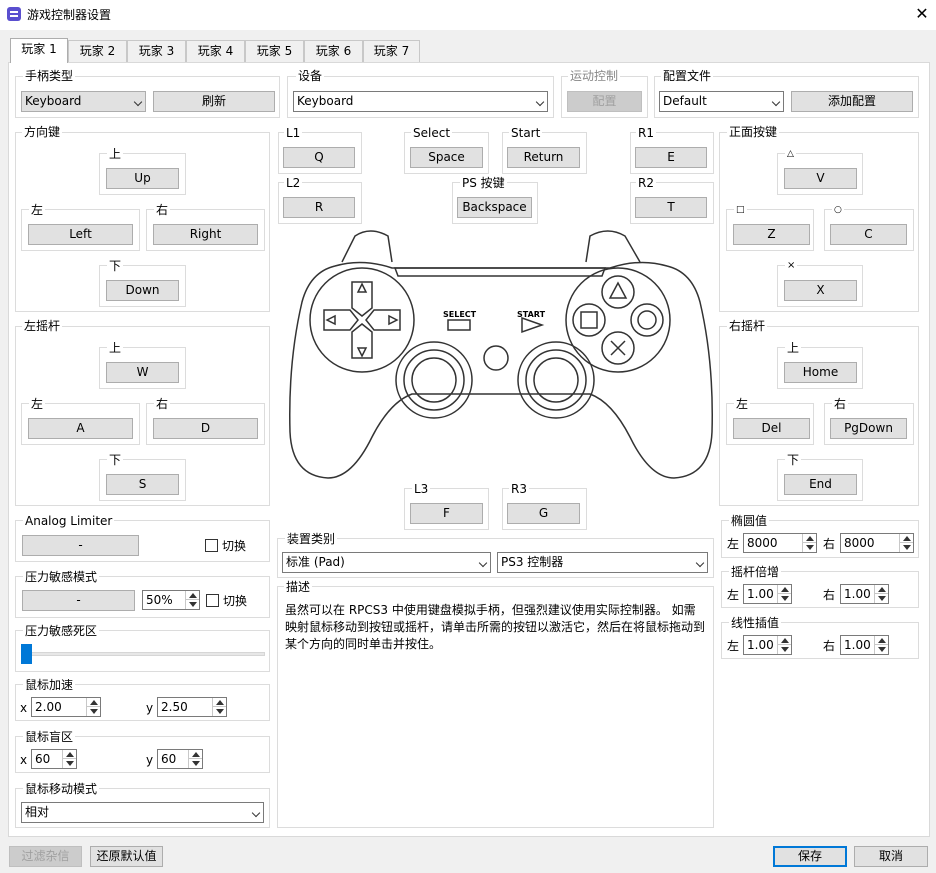 Image resolution: width=936 pixels, height=873 pixels. Describe the element at coordinates (820, 484) in the screenshot. I see `rstick-down-button: End` at that location.